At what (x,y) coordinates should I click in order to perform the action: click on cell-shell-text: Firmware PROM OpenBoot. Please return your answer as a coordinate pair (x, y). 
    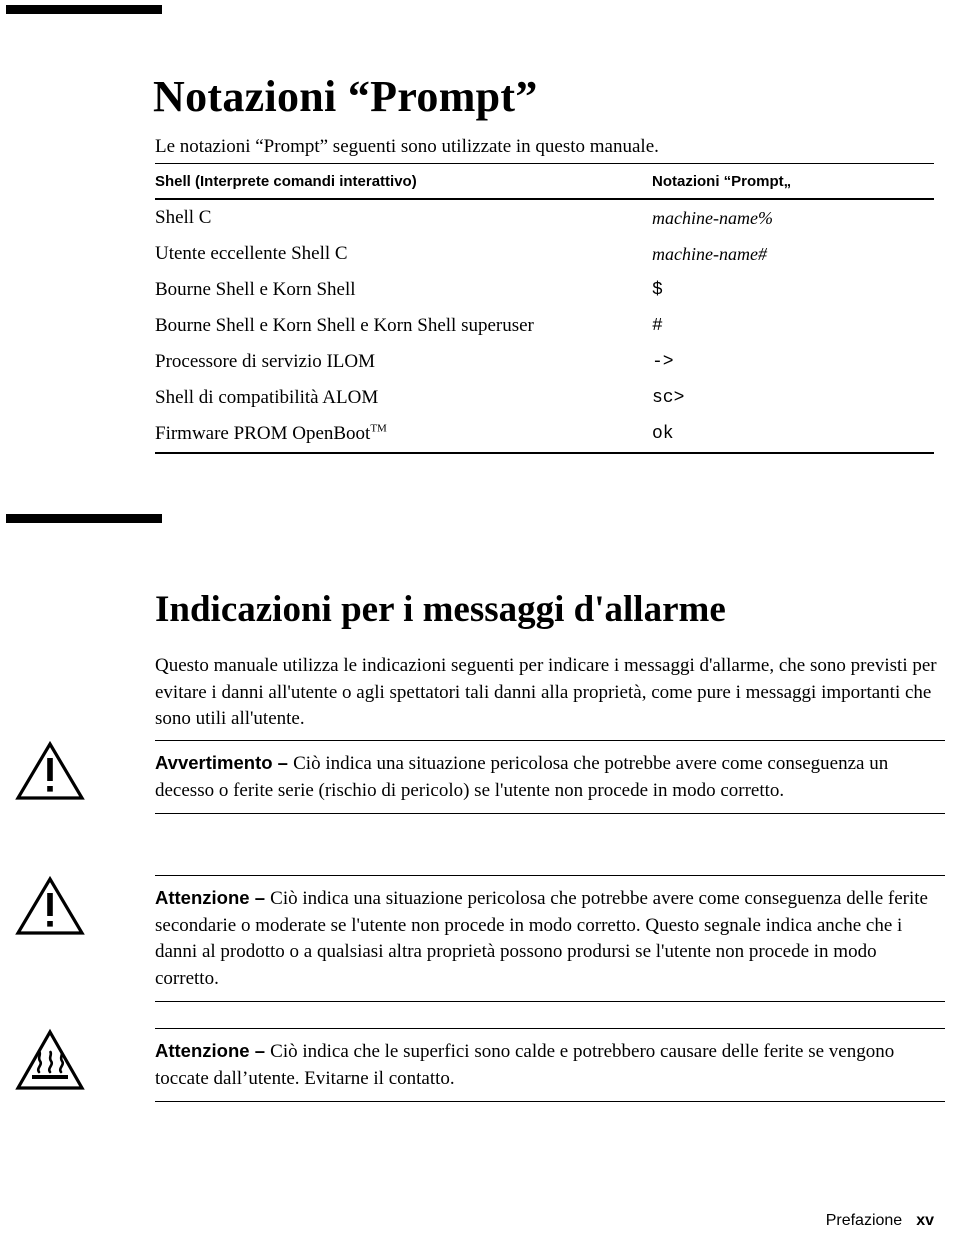
    Looking at the image, I should click on (263, 433).